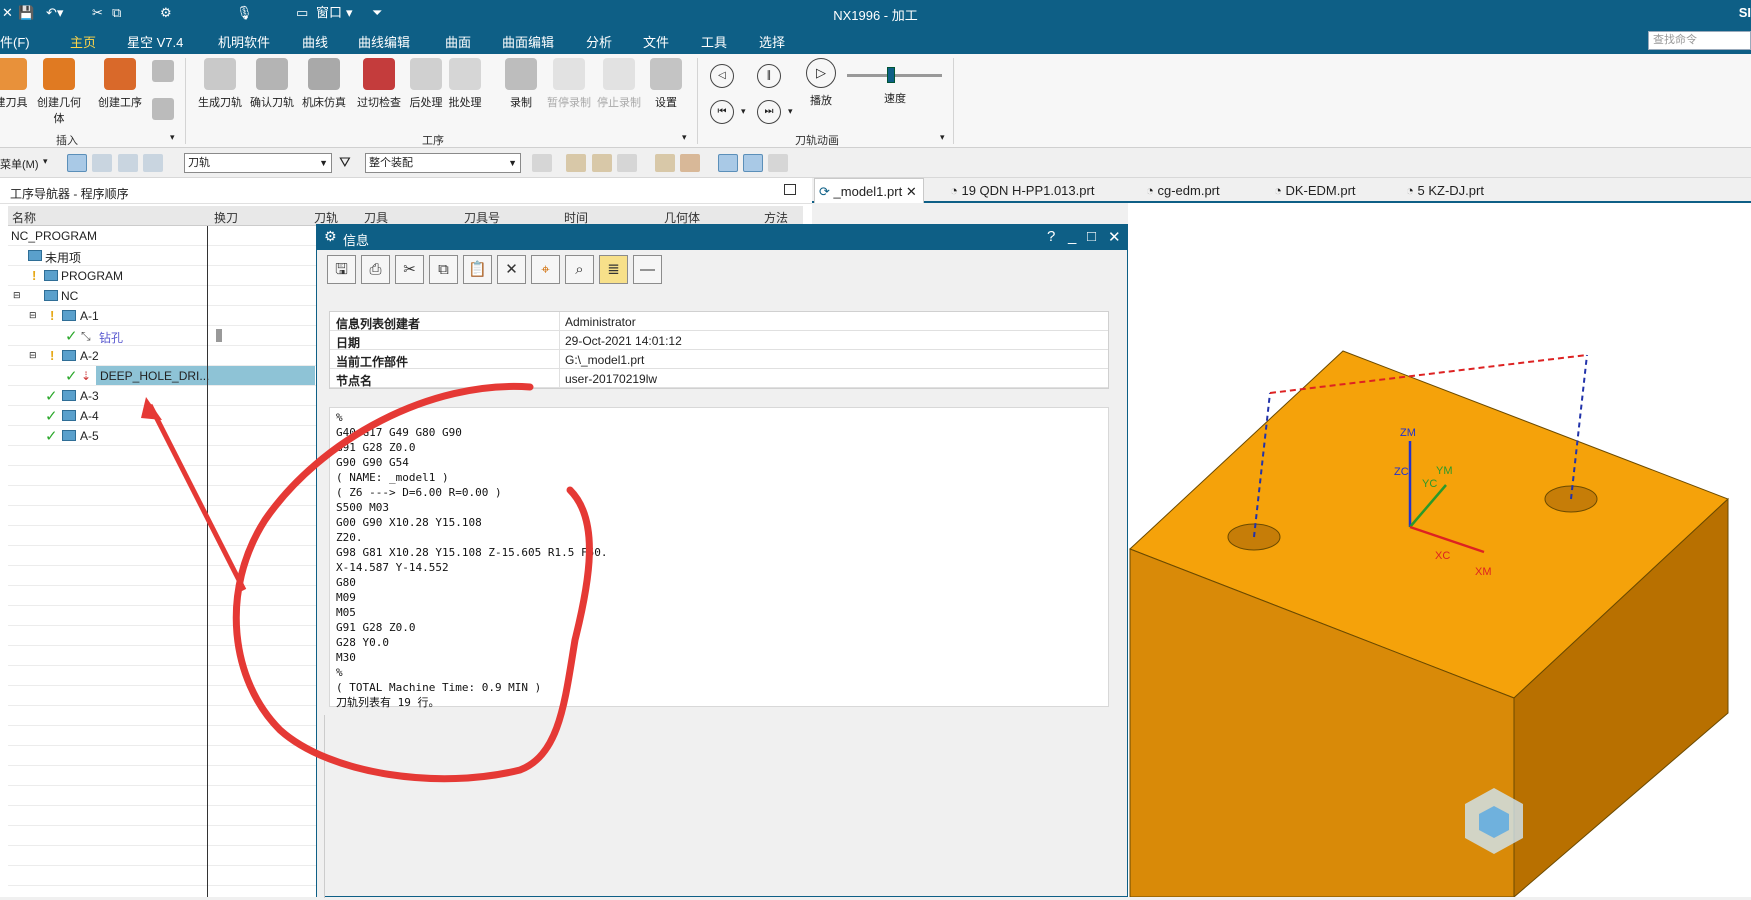 This screenshot has height=900, width=1751. What do you see at coordinates (600, 322) in the screenshot?
I see `info-value: Administrator` at bounding box center [600, 322].